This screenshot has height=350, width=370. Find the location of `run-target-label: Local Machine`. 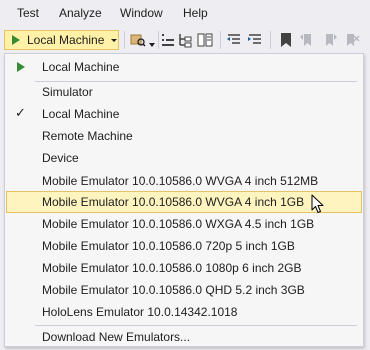

run-target-label: Local Machine is located at coordinates (66, 40).